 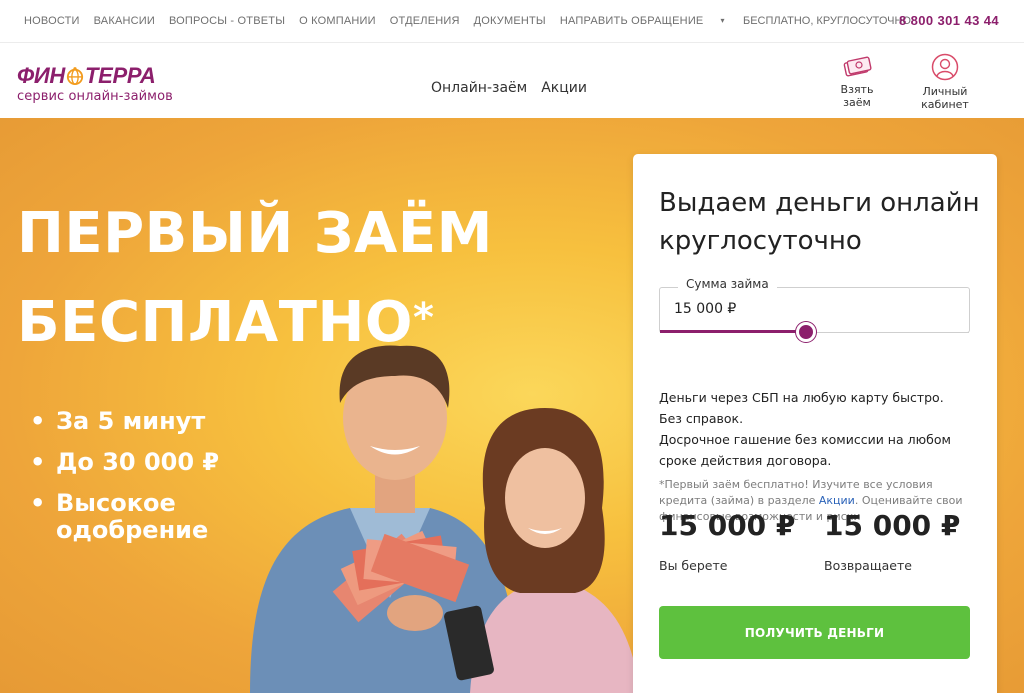 What do you see at coordinates (564, 88) in the screenshot?
I see `nav-promotions: Акции` at bounding box center [564, 88].